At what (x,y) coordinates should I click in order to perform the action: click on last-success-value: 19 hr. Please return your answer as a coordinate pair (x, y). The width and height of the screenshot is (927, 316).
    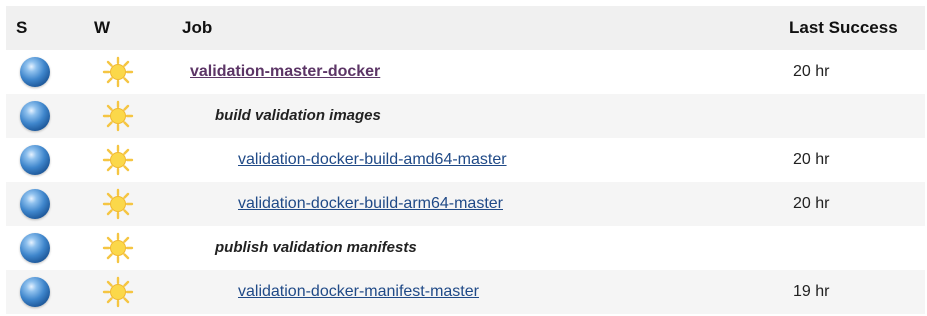
    Looking at the image, I should click on (811, 291).